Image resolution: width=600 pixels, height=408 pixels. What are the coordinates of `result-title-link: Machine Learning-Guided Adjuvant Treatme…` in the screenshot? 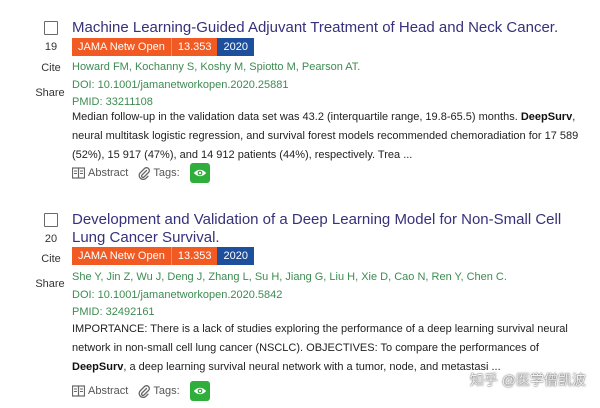 It's located at (324, 28).